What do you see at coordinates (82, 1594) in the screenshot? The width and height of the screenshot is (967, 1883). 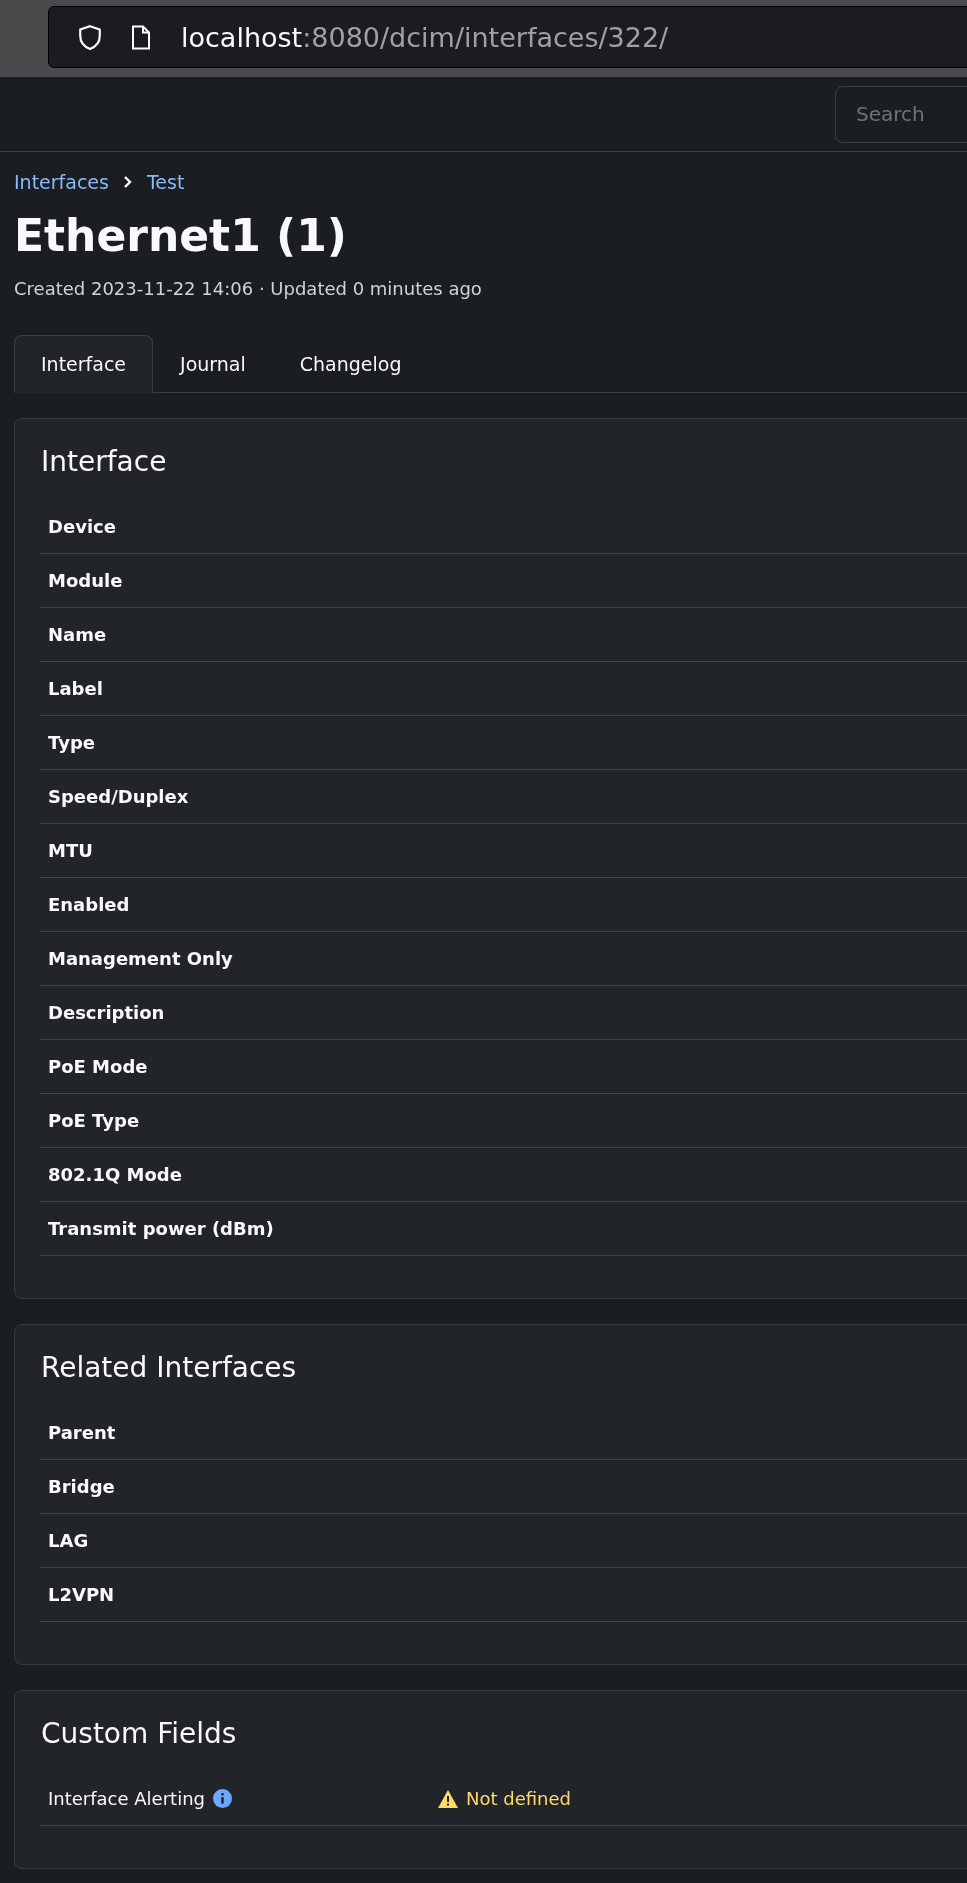 I see `field-label: L2VPN` at bounding box center [82, 1594].